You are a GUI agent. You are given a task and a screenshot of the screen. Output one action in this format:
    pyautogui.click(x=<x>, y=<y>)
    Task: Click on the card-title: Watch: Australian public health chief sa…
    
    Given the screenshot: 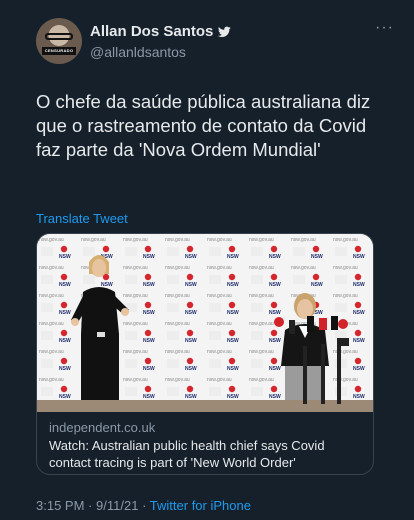 What is the action you would take?
    pyautogui.click(x=205, y=454)
    